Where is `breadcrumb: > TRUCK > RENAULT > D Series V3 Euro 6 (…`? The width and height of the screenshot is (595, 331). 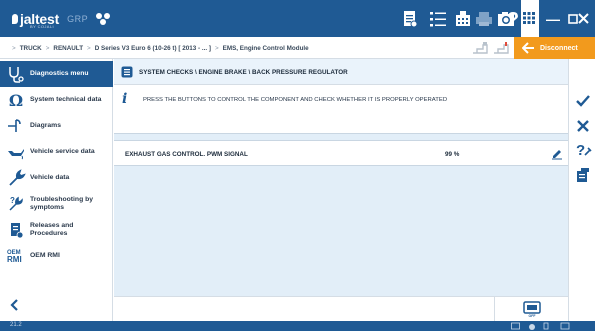 breadcrumb: > TRUCK > RENAULT > D Series V3 Euro 6 (… is located at coordinates (158, 48).